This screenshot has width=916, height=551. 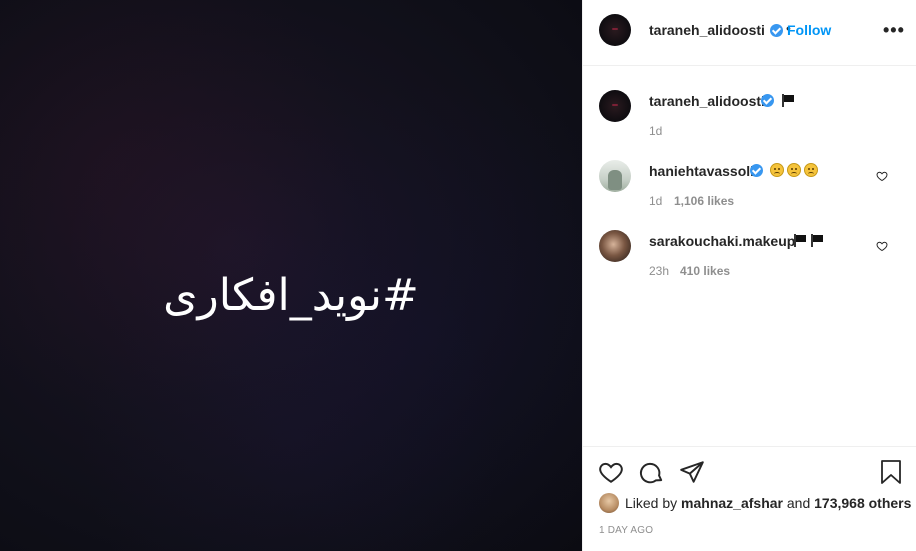 I want to click on like-heart-icon, so click(x=611, y=472).